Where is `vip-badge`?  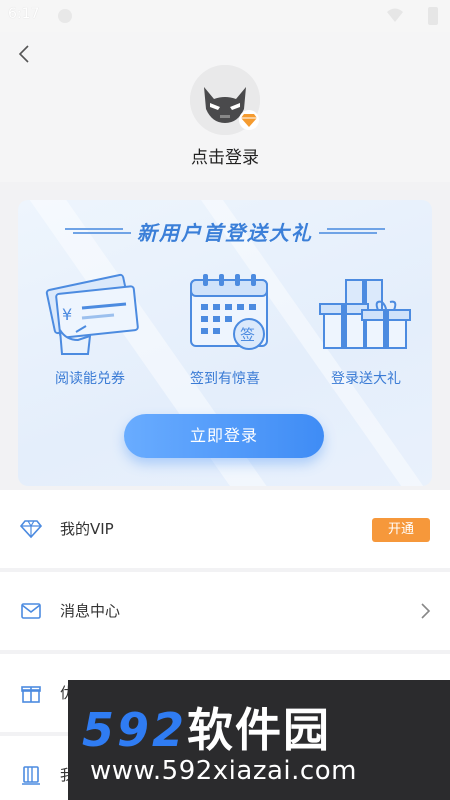 vip-badge is located at coordinates (249, 120).